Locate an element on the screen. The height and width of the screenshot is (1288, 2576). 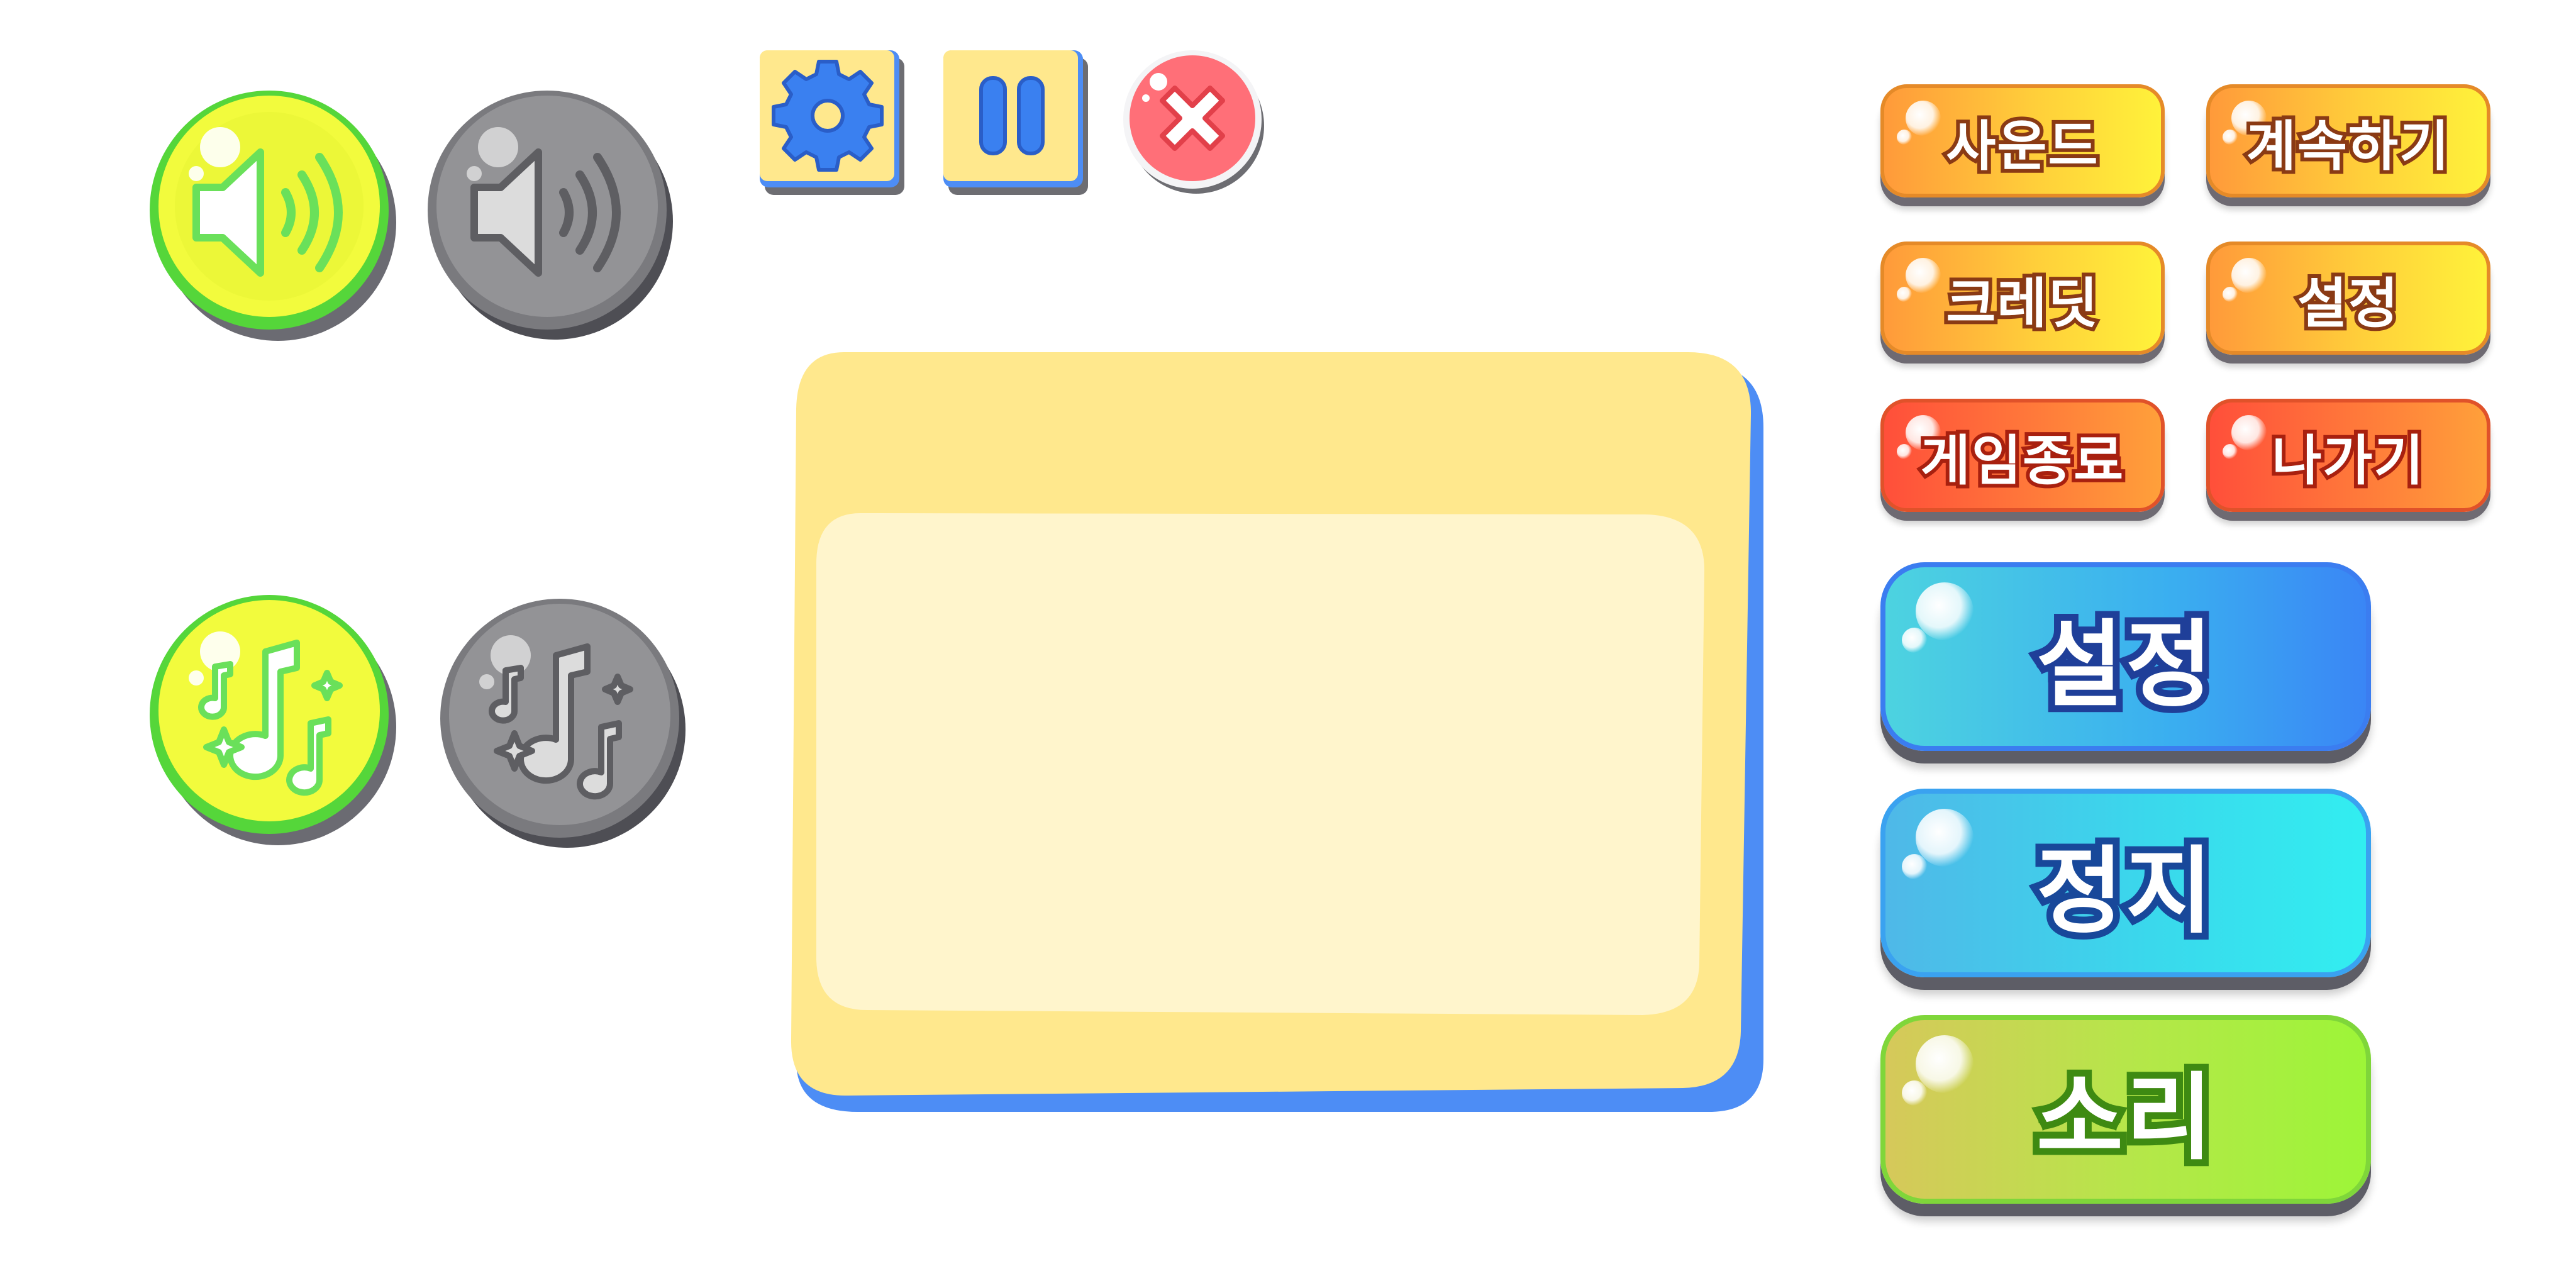
continue-pill-button: 계속하기 is located at coordinates (2348, 140).